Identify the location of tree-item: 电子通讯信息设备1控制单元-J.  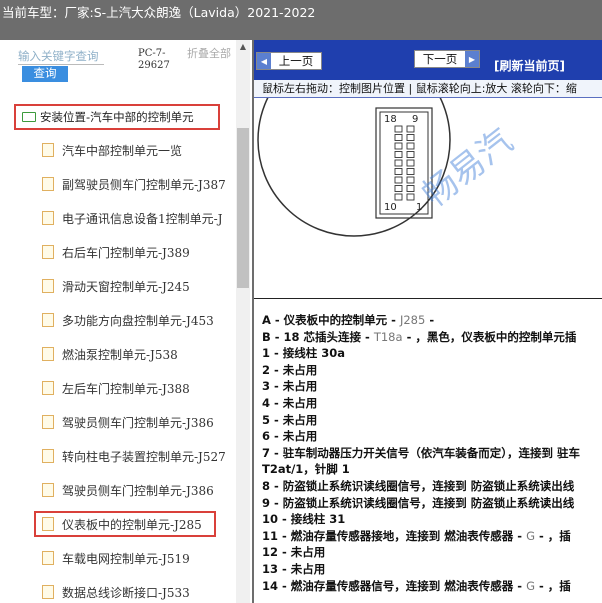
(139, 218).